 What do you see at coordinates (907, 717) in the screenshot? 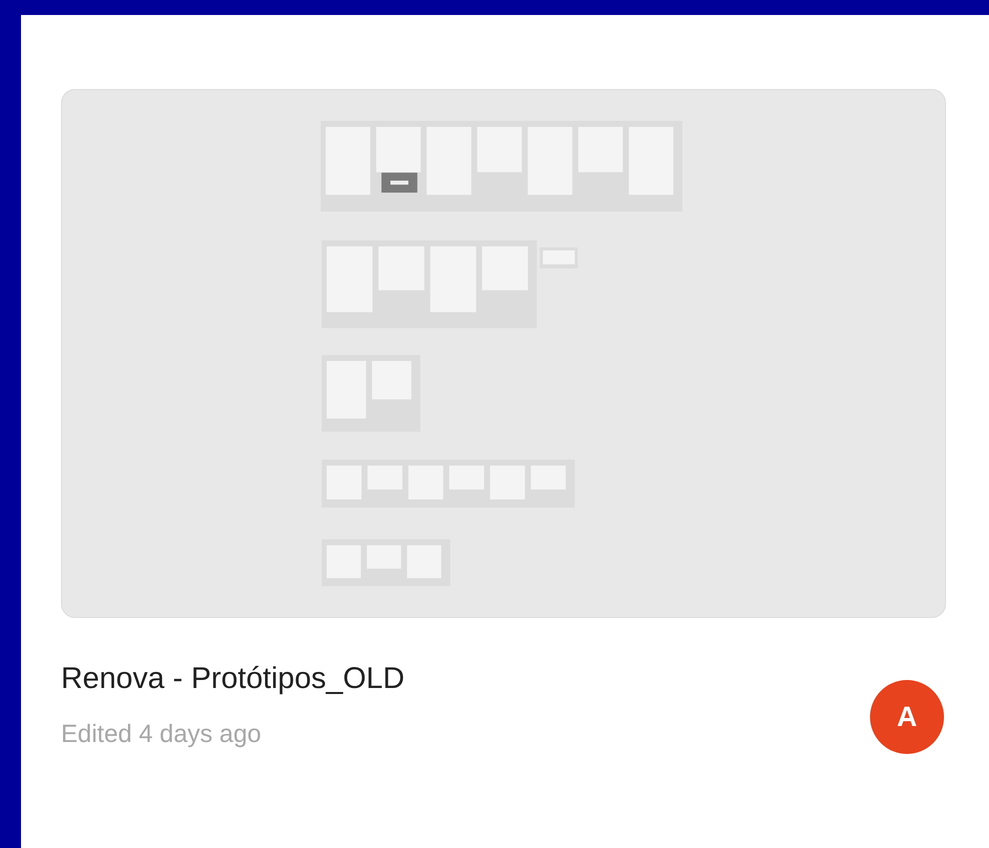
I see `owner-avatar: A` at bounding box center [907, 717].